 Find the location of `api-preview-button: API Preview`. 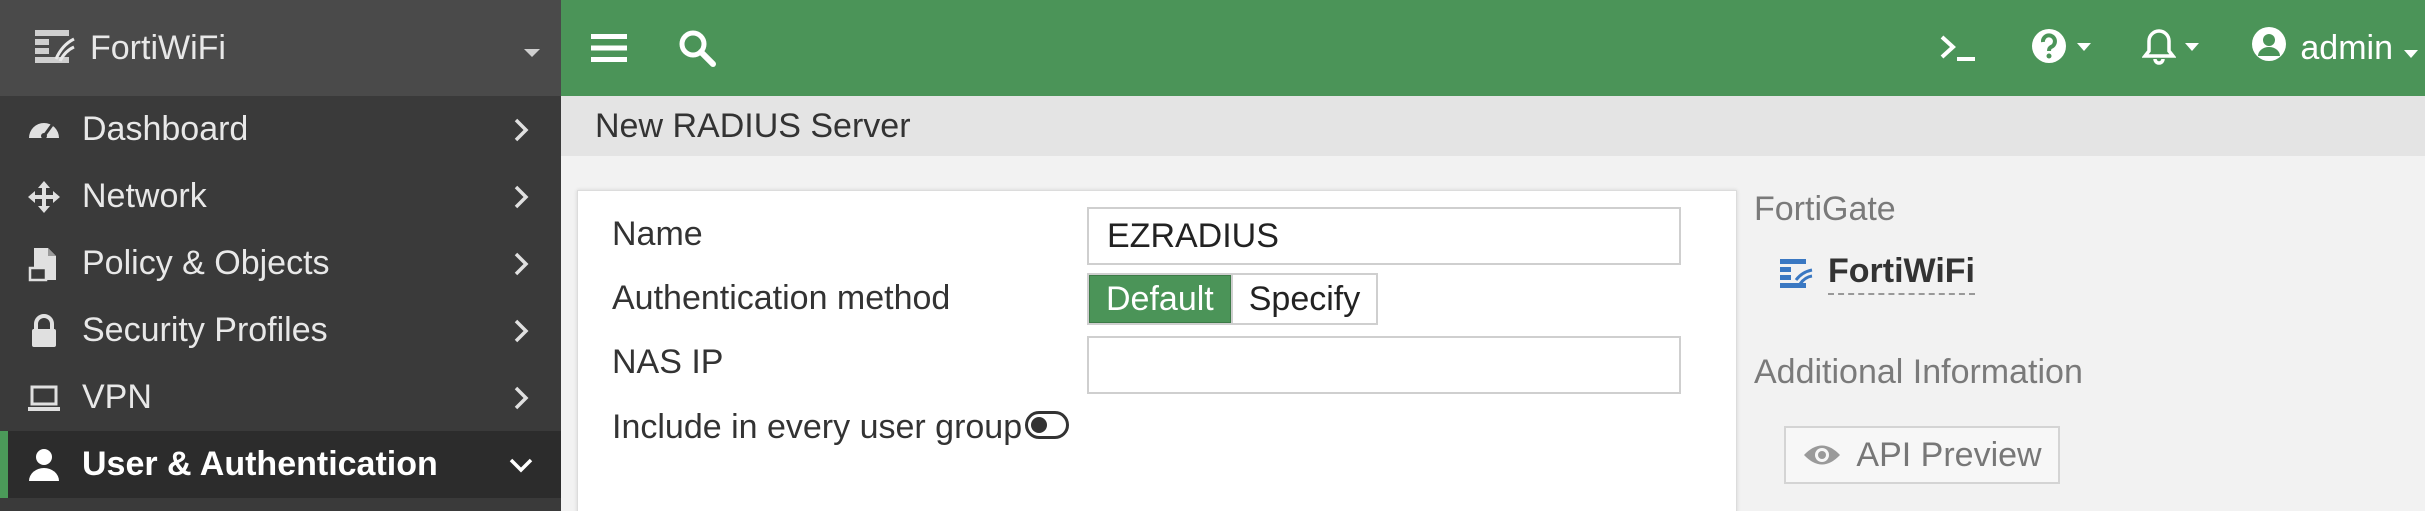

api-preview-button: API Preview is located at coordinates (1922, 455).